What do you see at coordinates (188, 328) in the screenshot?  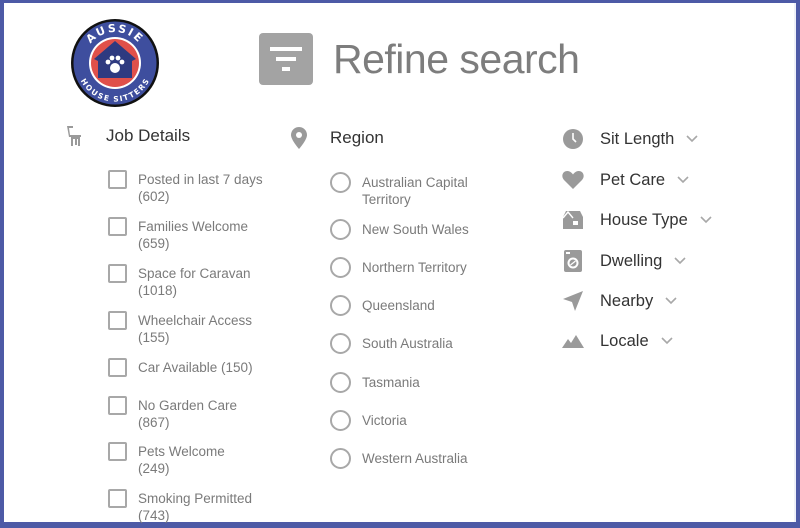 I see `job-option-wheelchair-access: Wheelchair Access (155)` at bounding box center [188, 328].